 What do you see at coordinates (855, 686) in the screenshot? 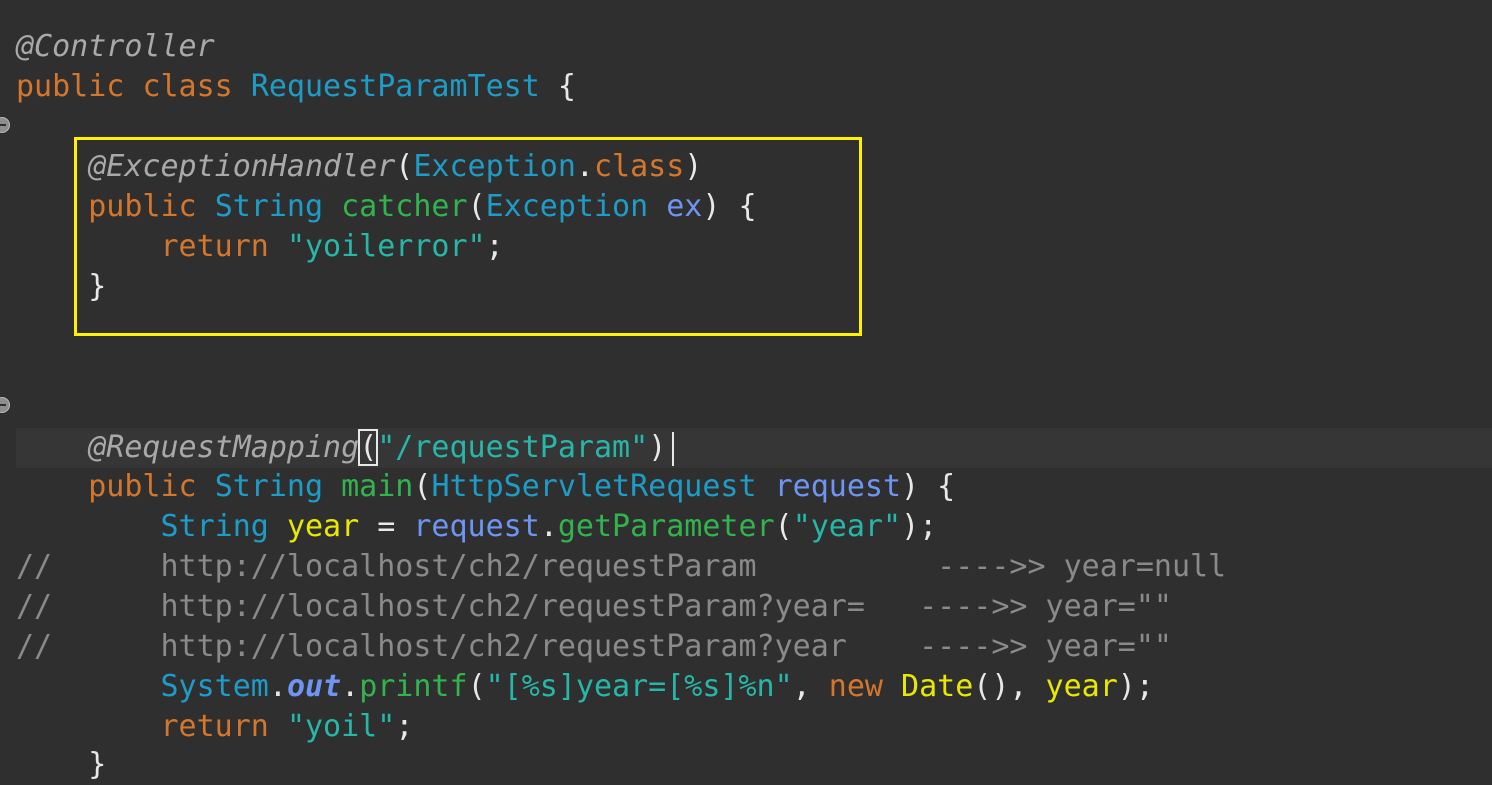
I see `keyword: new` at bounding box center [855, 686].